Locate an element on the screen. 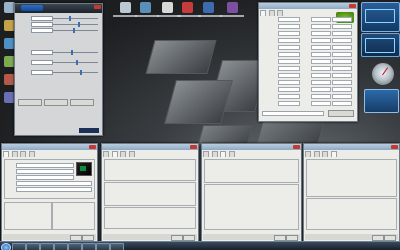 Image resolution: width=400 pixels, height=250 pixels. desktop-icon-label is located at coordinates (147, 16).